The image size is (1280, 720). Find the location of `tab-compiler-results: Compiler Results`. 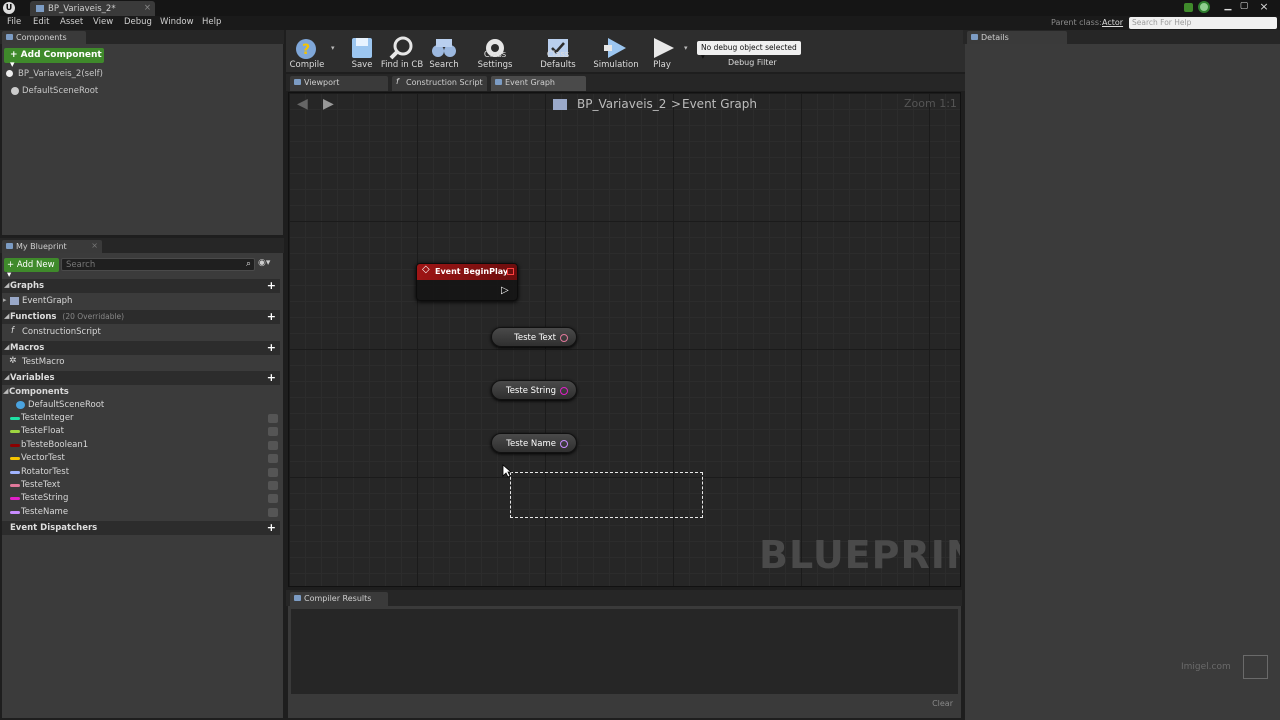

tab-compiler-results: Compiler Results is located at coordinates (339, 599).